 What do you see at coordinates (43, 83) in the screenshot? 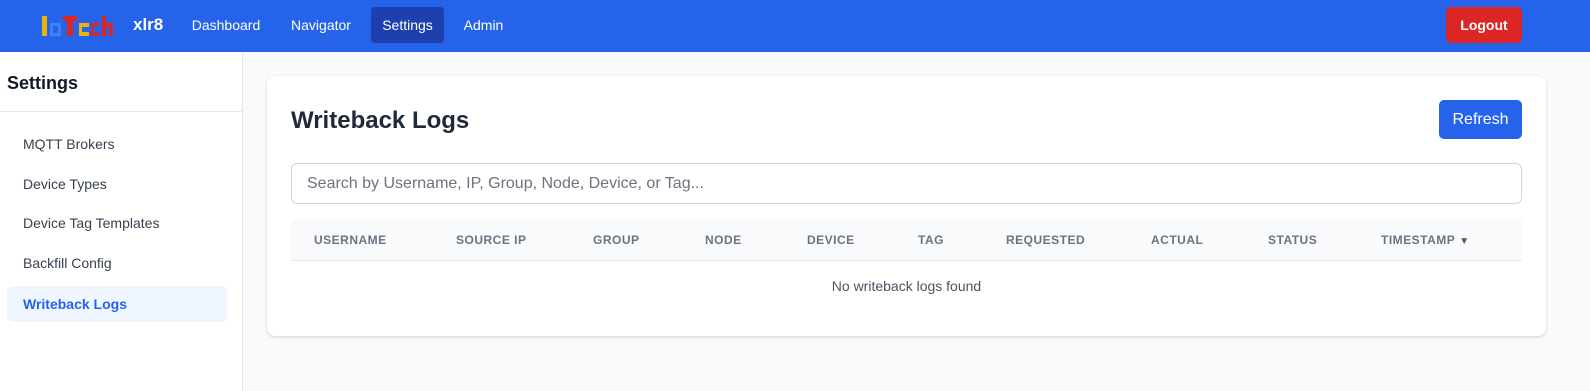
I see `sidebar-title: Settings` at bounding box center [43, 83].